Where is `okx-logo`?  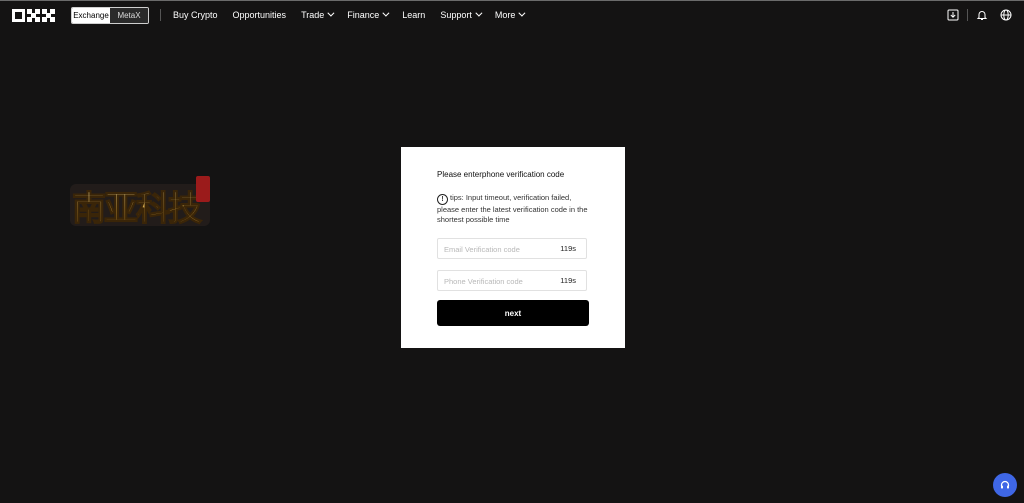
okx-logo is located at coordinates (34, 15).